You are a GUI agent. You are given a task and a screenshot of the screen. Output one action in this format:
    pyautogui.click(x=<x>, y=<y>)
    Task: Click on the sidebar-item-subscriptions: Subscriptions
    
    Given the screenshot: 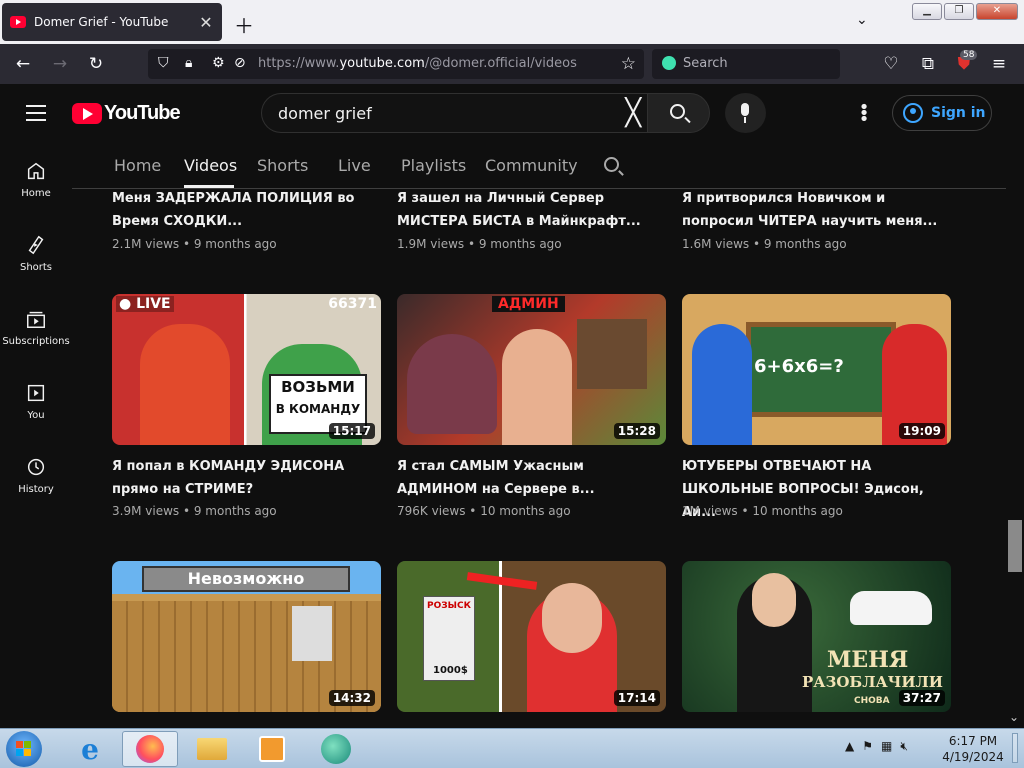 What is the action you would take?
    pyautogui.click(x=36, y=339)
    